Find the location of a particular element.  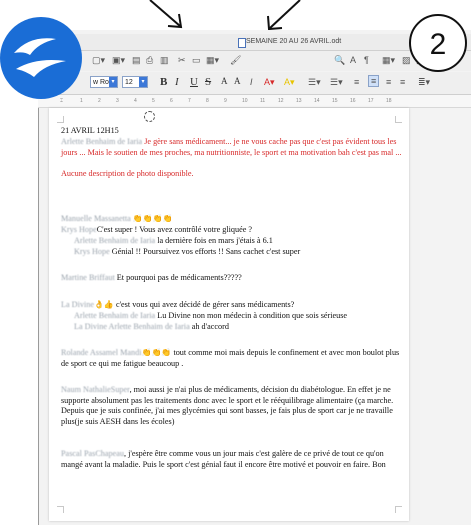

find-icon: 🔍 is located at coordinates (339, 60).